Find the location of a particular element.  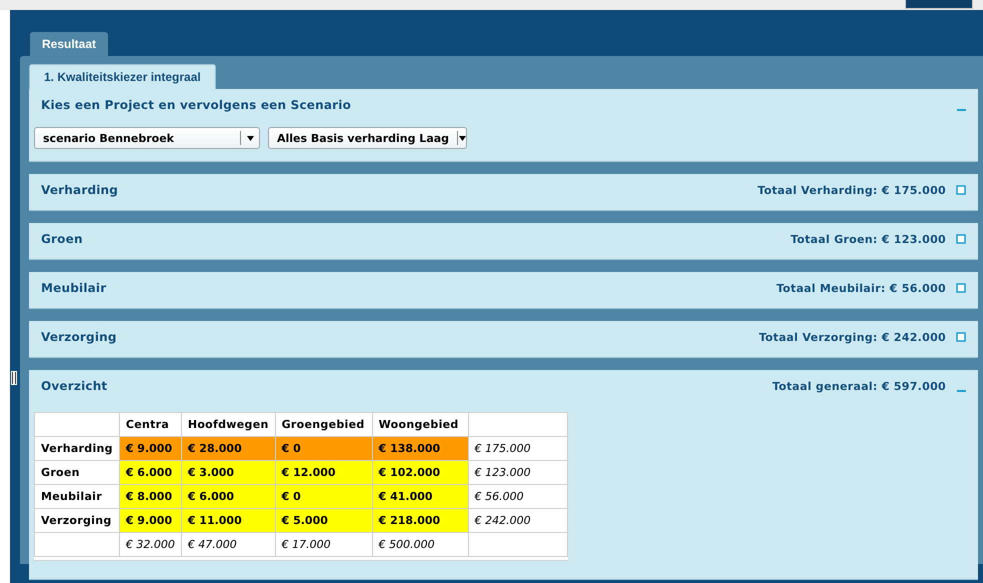

section-total: Totaal Verzorging: € 242.000 is located at coordinates (852, 337).